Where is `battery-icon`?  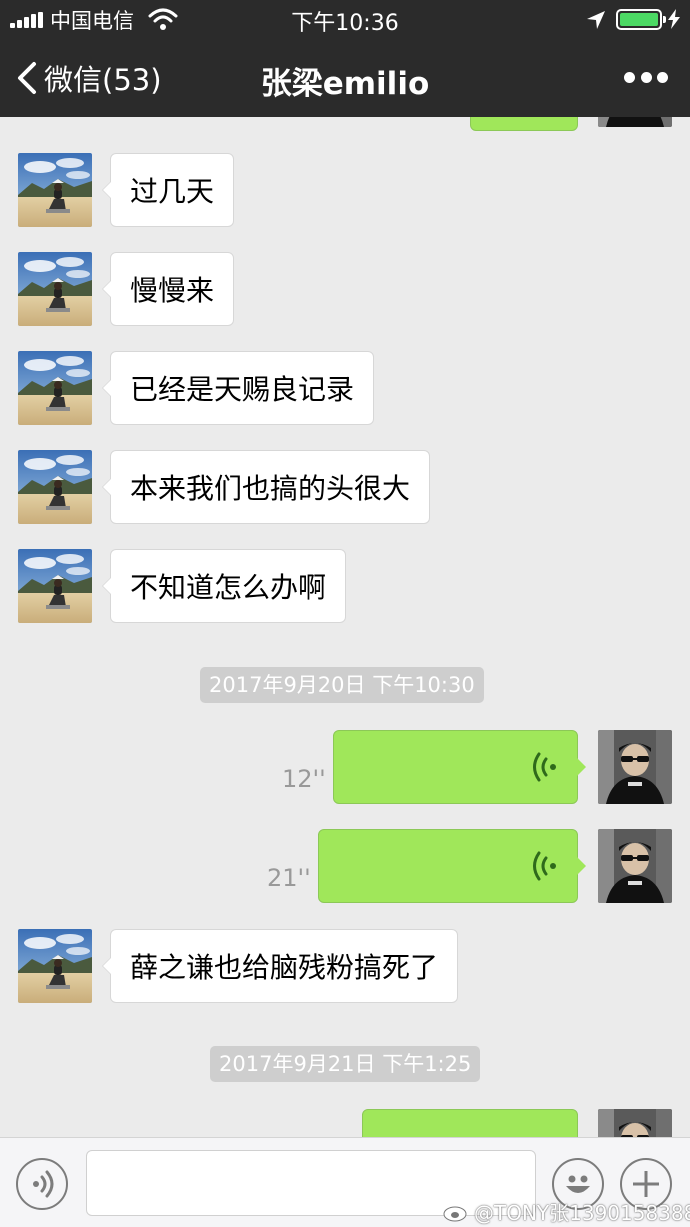
battery-icon is located at coordinates (641, 19).